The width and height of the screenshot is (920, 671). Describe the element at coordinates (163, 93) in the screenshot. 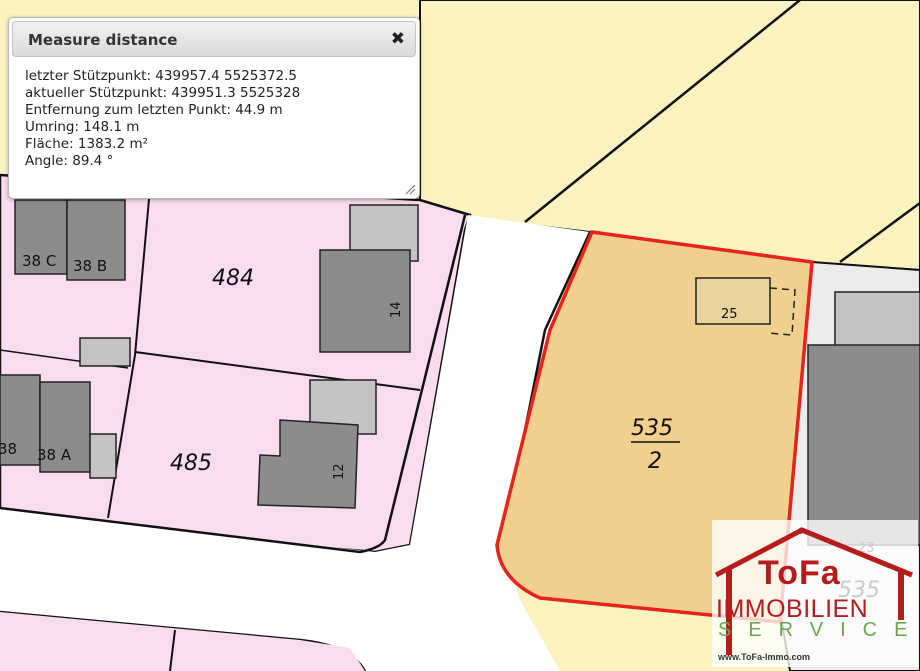

I see `current-vertex-text: aktueller Stützpunkt: 439951.3 5525328` at that location.